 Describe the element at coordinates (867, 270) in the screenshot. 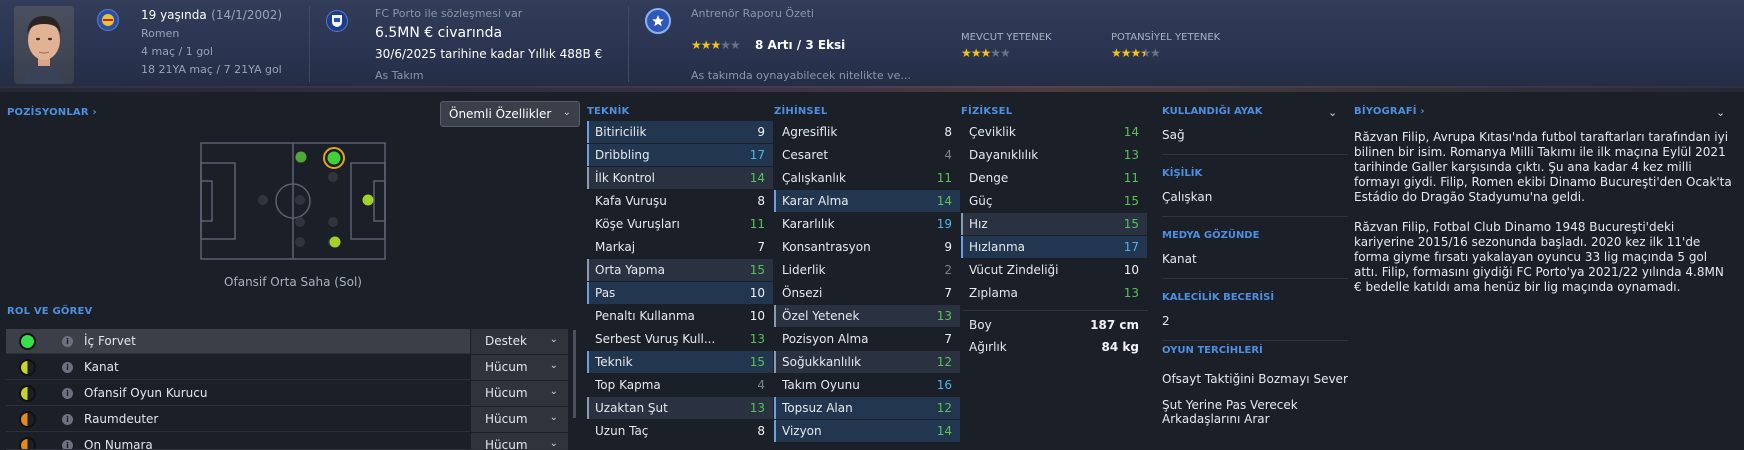

I see `attribute-row: Liderlik 2` at that location.